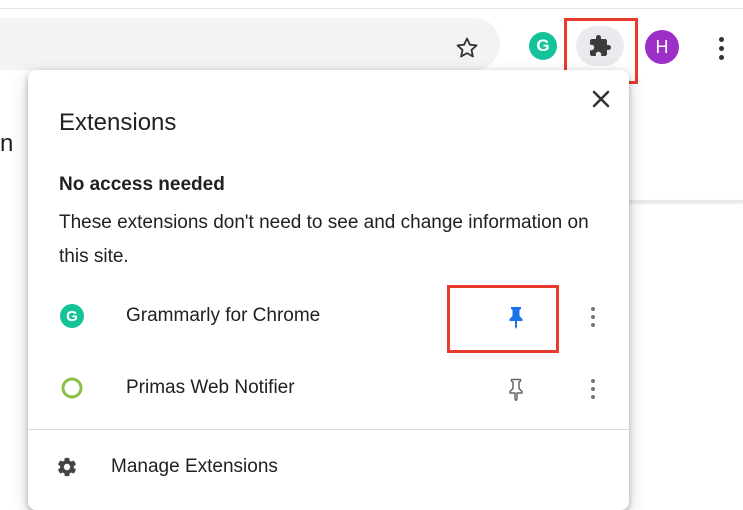 The image size is (743, 510). I want to click on bookmark-star-button, so click(467, 48).